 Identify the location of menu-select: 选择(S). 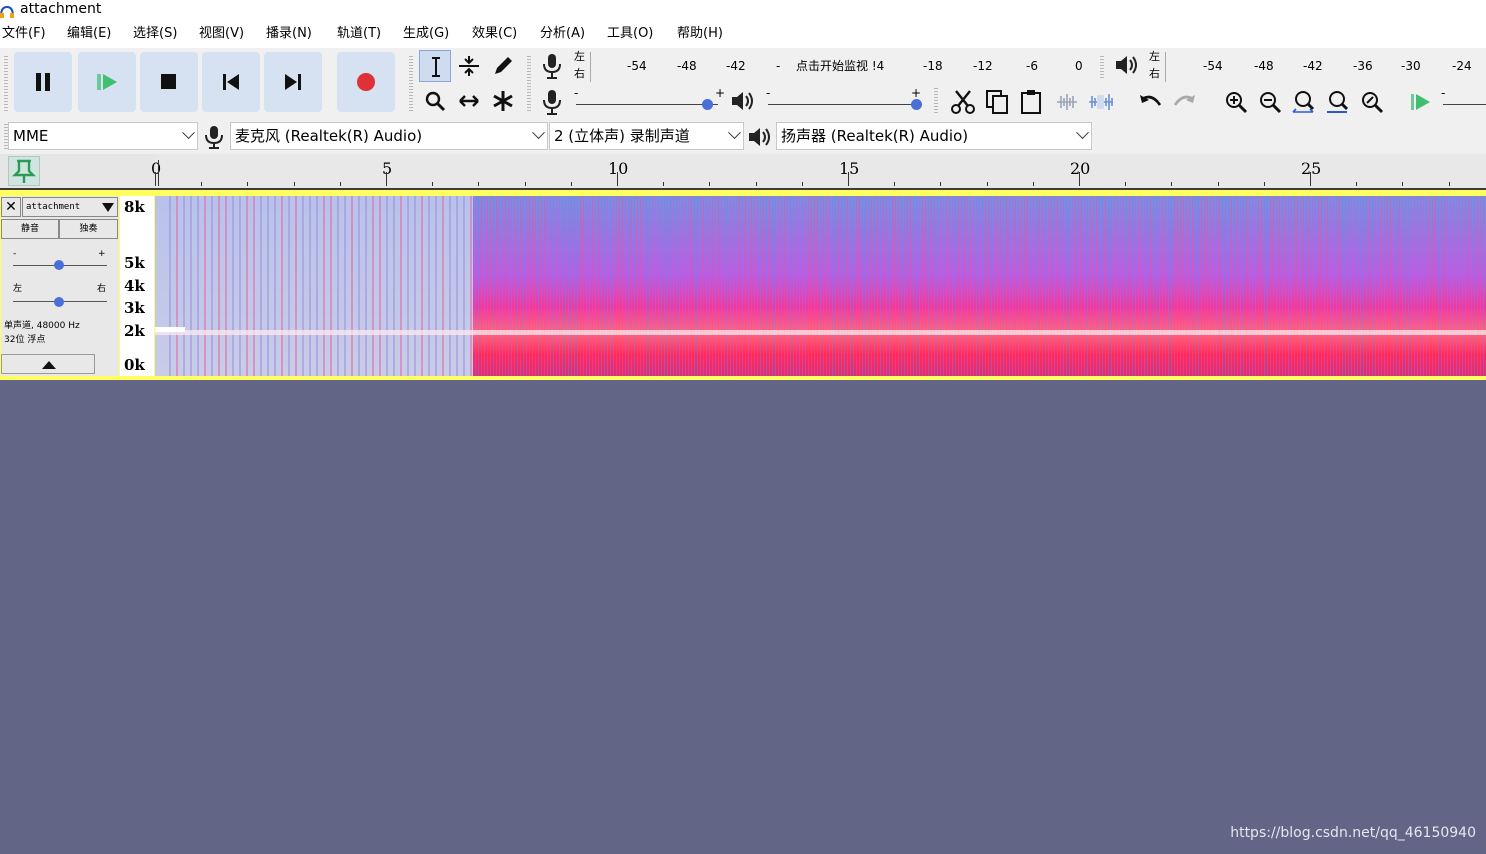
(155, 34).